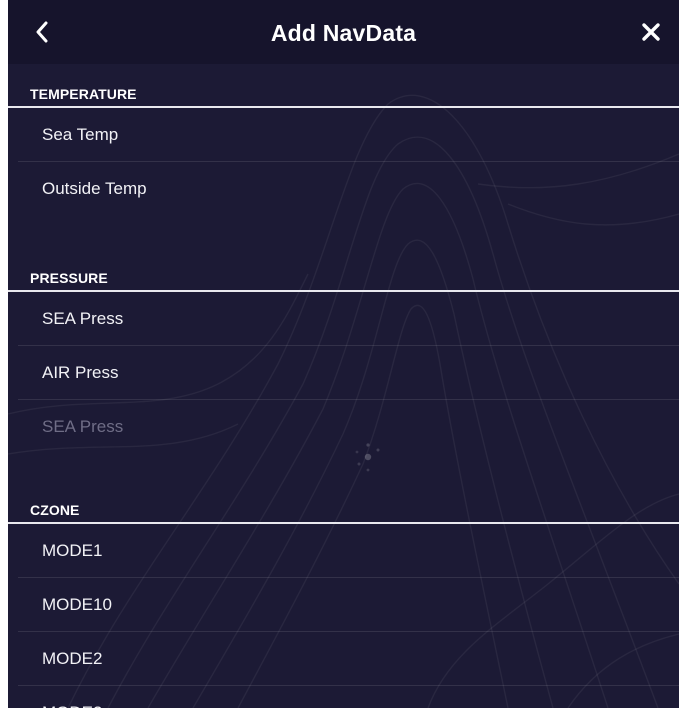 The height and width of the screenshot is (708, 679). What do you see at coordinates (343, 189) in the screenshot?
I see `list-item-outside-temp: Outside Temp` at bounding box center [343, 189].